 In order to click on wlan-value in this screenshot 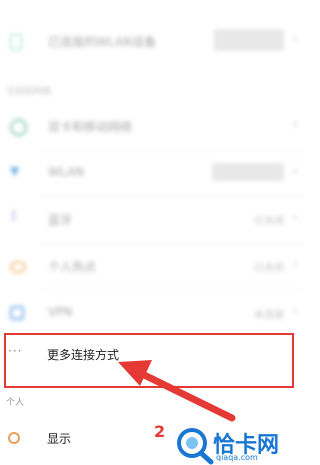, I will do `click(248, 172)`.